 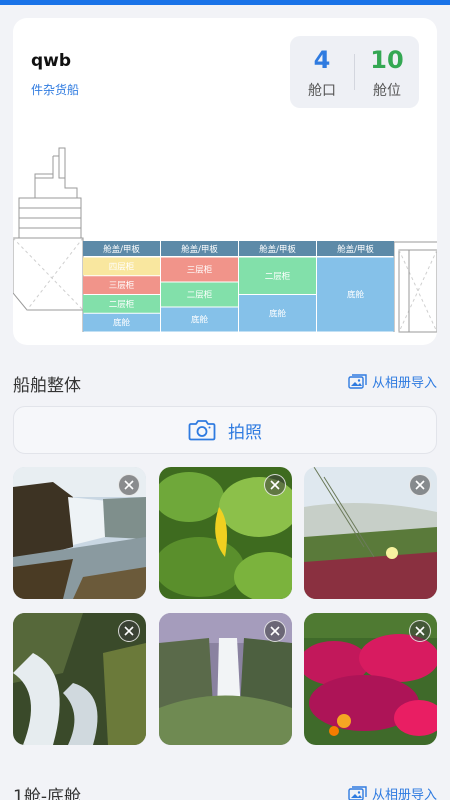 I want to click on section-title-overall: 船舶整体, so click(x=47, y=386).